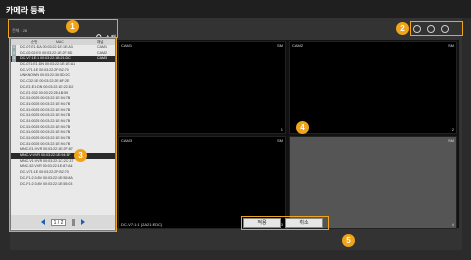 This screenshot has width=471, height=260. Describe the element at coordinates (202, 87) in the screenshot. I see `camera-view-1: CAM1 SM 1` at that location.